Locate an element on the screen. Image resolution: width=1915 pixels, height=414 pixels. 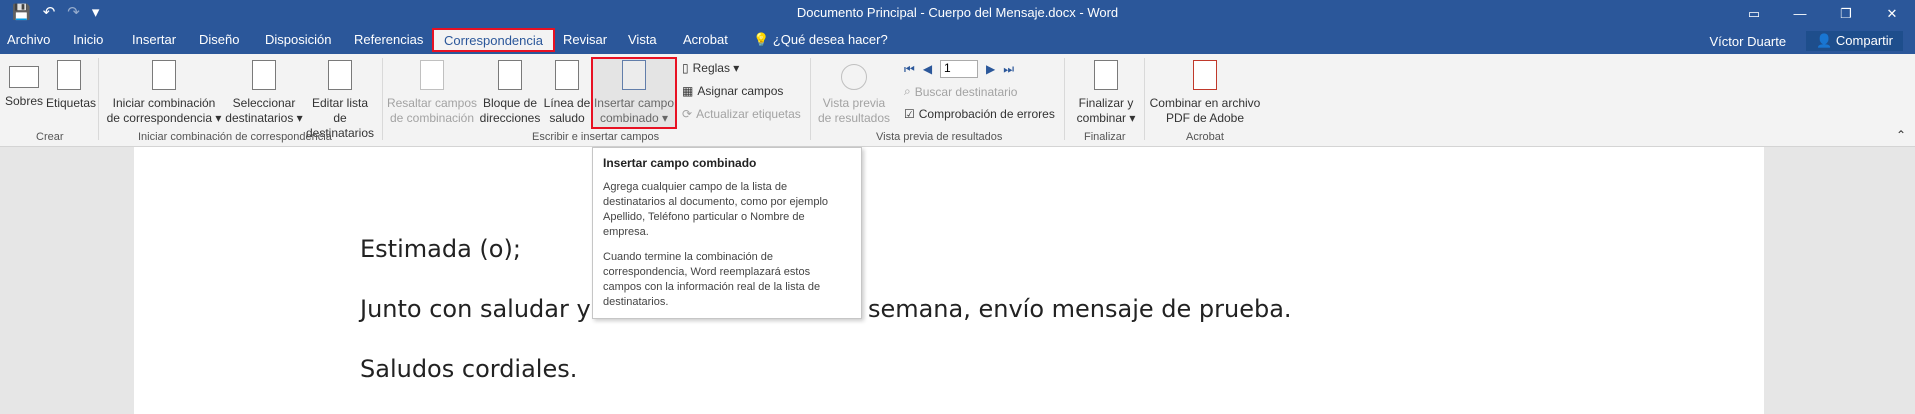
asignar-campos-button: ▦ Asignar campos is located at coordinates (732, 91).